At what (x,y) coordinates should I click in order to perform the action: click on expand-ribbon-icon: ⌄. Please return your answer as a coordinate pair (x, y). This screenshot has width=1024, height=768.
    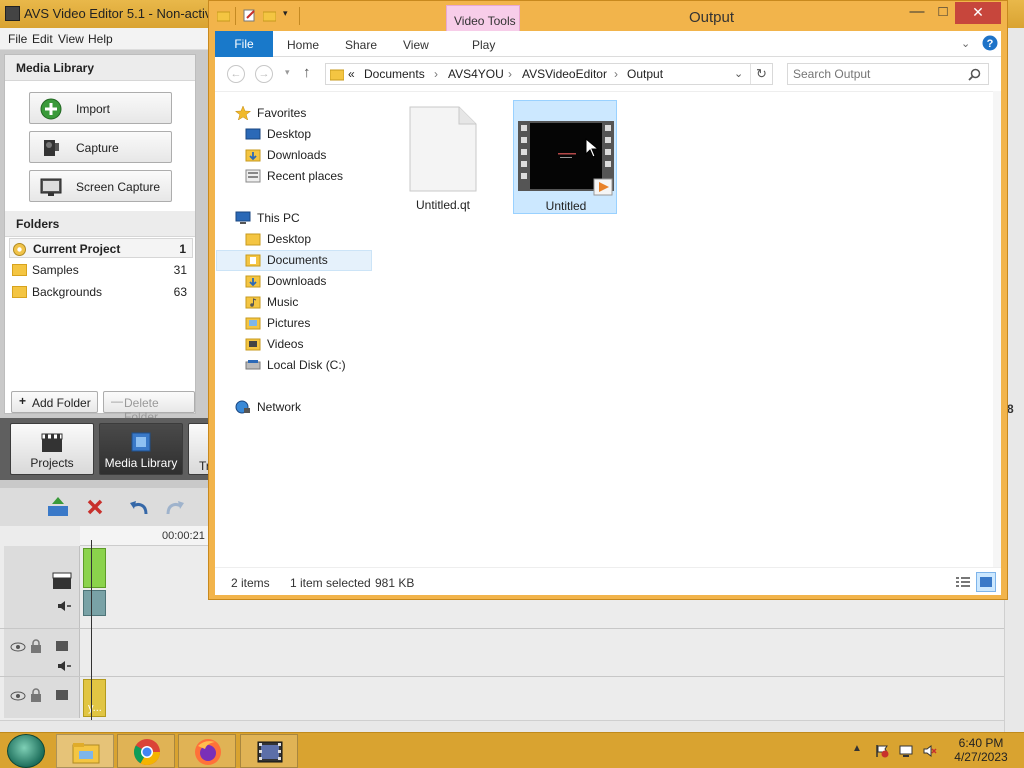
    Looking at the image, I should click on (965, 43).